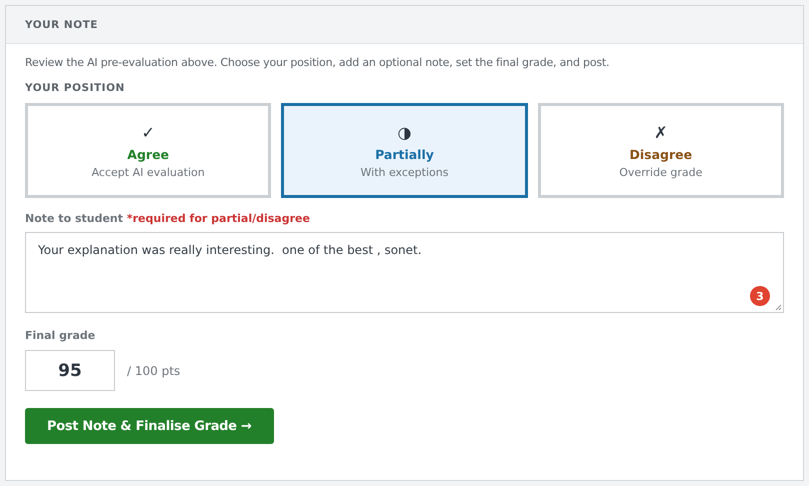 This screenshot has width=809, height=486. I want to click on points-suffix: / 100 pts, so click(153, 371).